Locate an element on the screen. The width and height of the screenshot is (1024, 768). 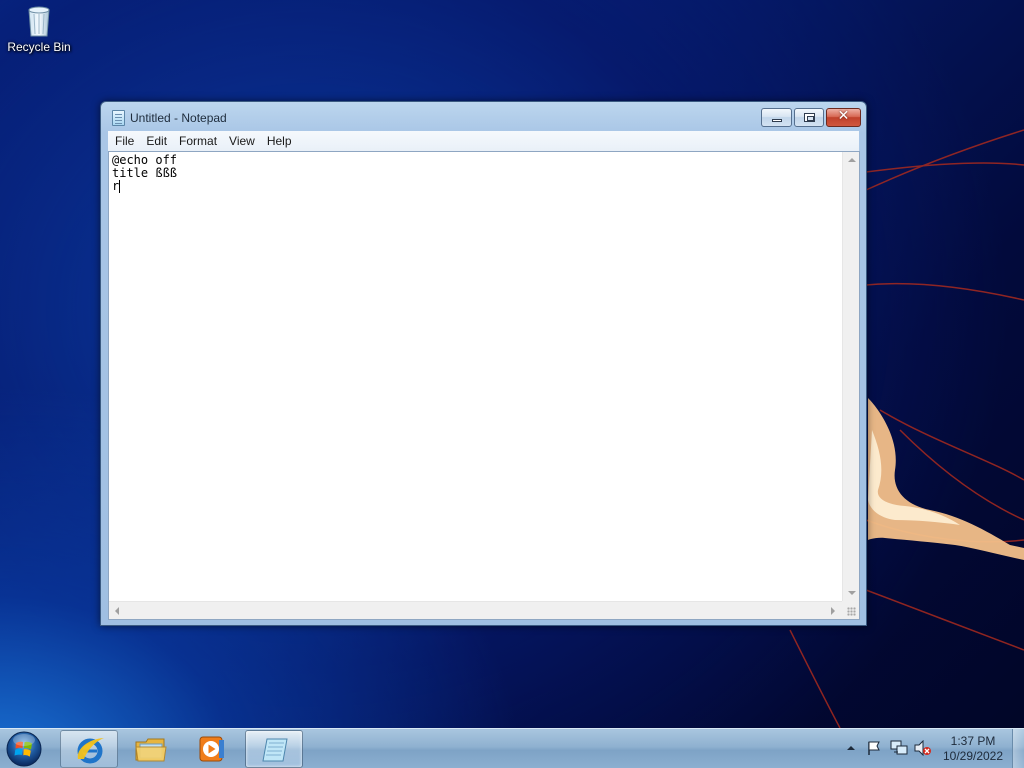
menu-view: View is located at coordinates (242, 141).